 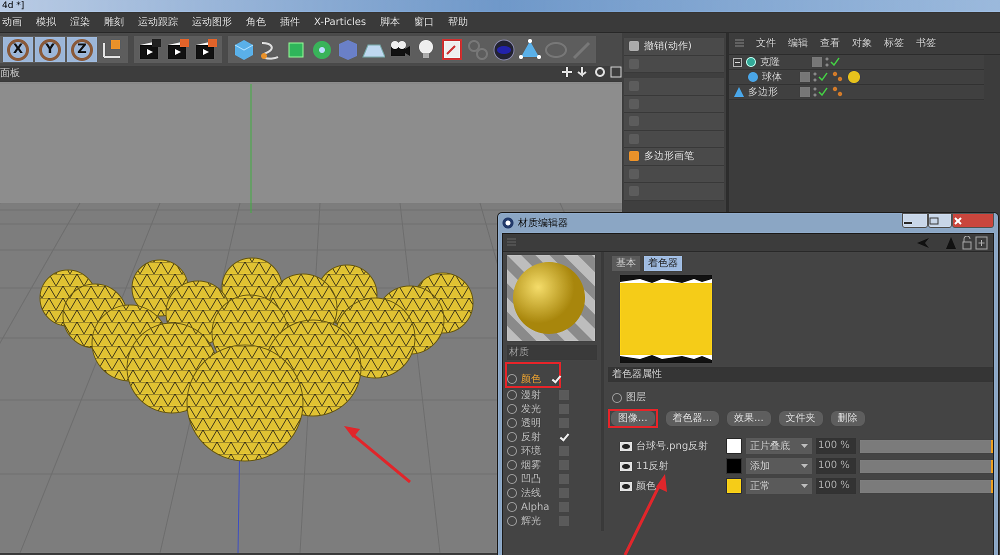 I want to click on object-row: 多边形, so click(x=856, y=92).